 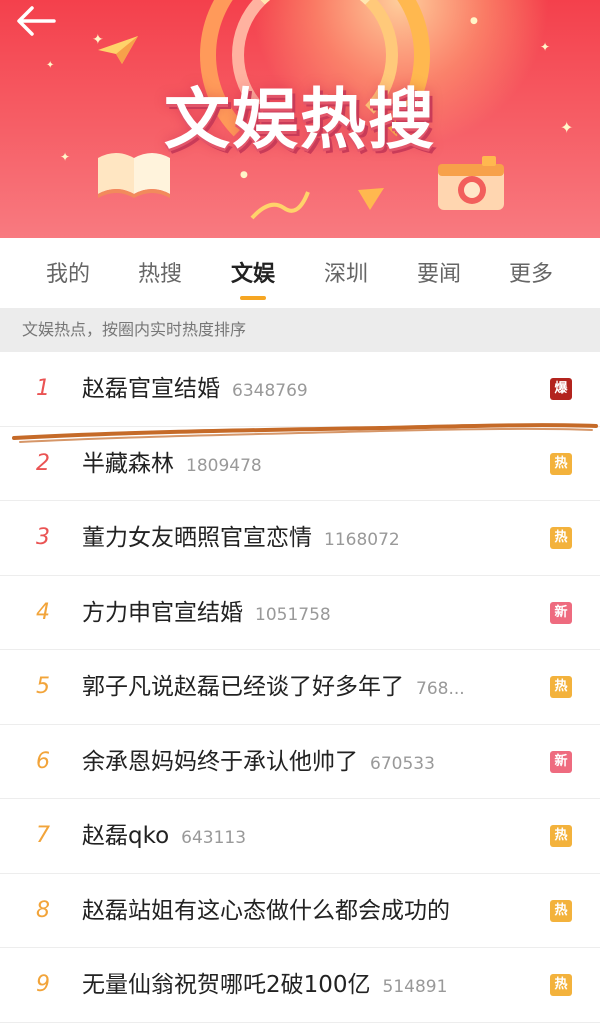 I want to click on list-item: 4 方力申官宣结婚 1051758 新, so click(x=300, y=612).